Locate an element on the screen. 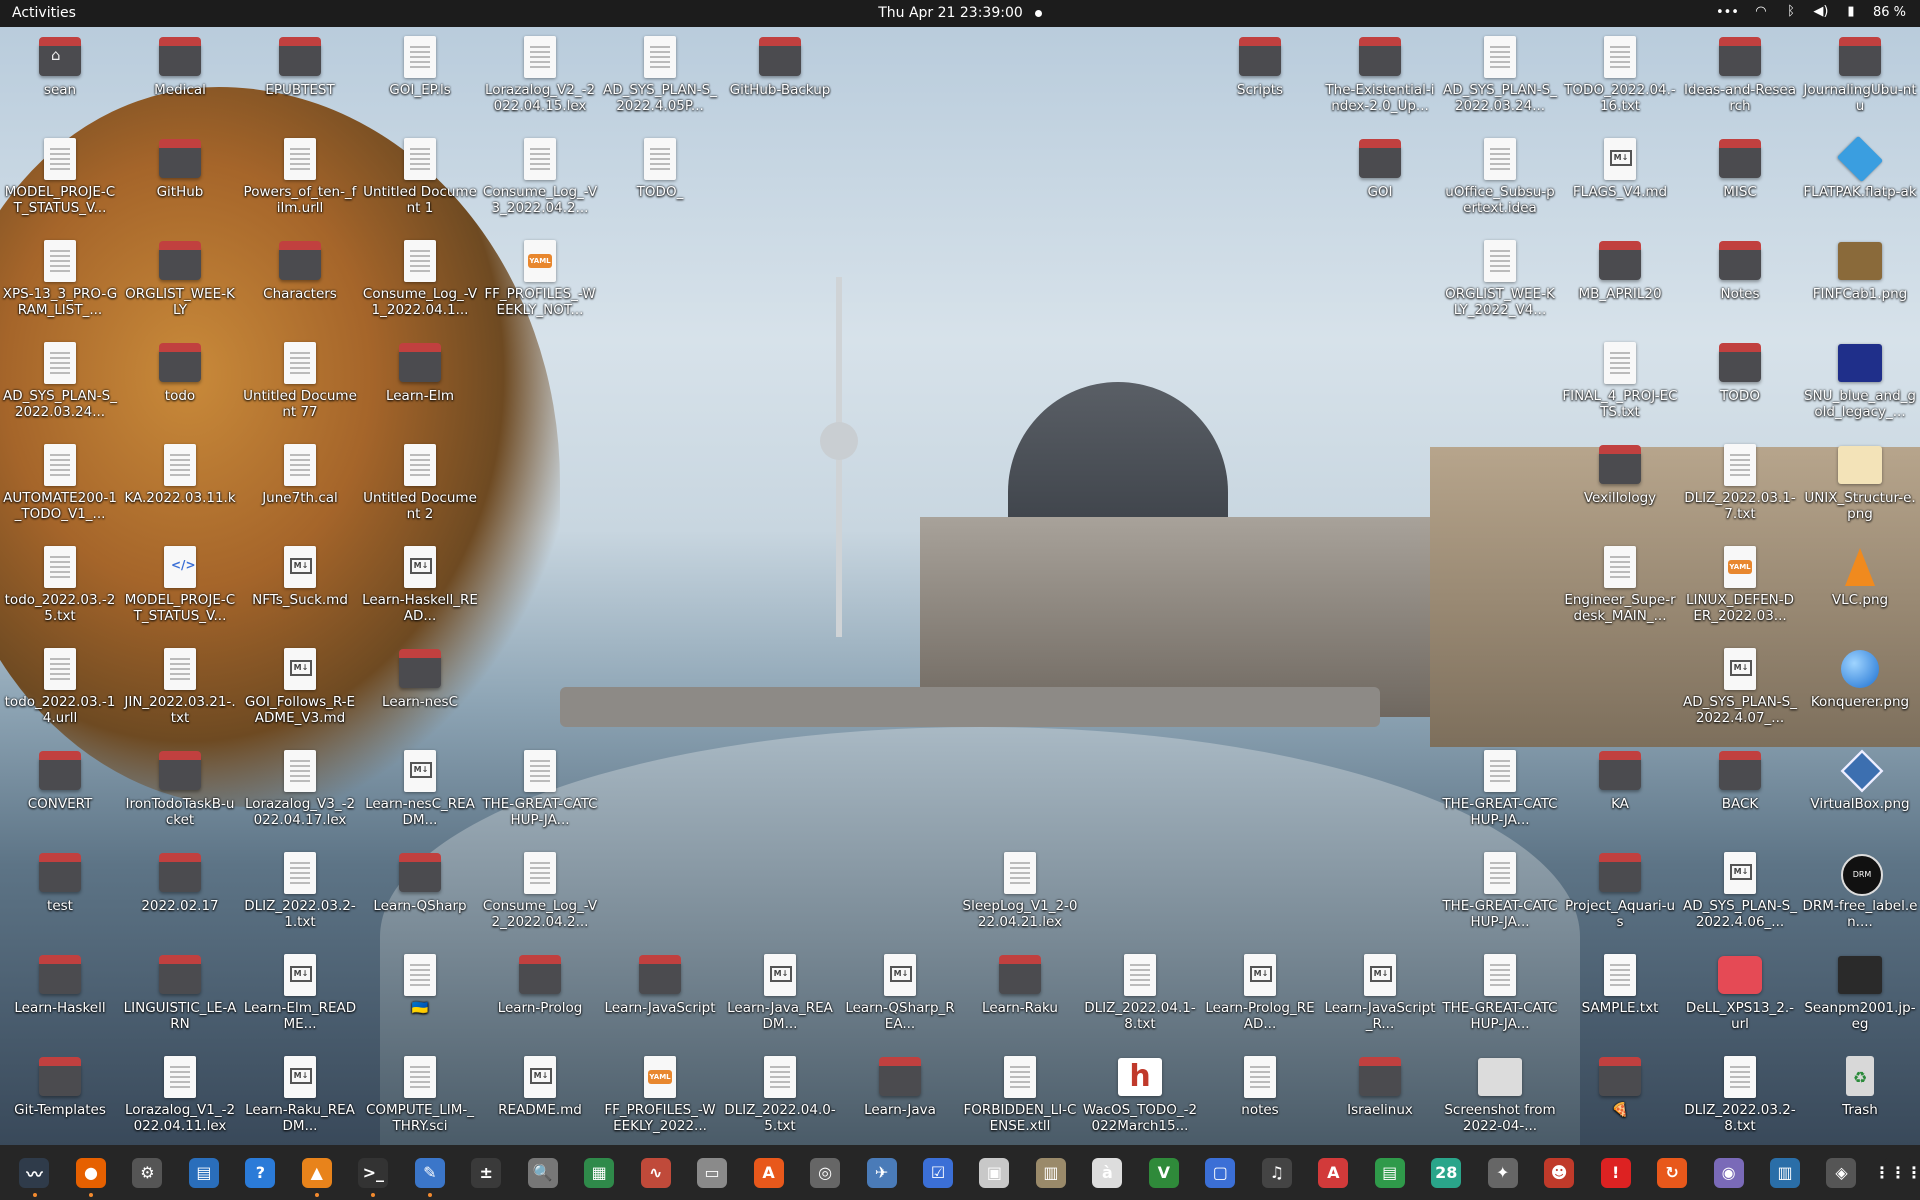 Image resolution: width=1920 pixels, height=1200 pixels. dock-item-inkscape: ◈ is located at coordinates (1842, 1173).